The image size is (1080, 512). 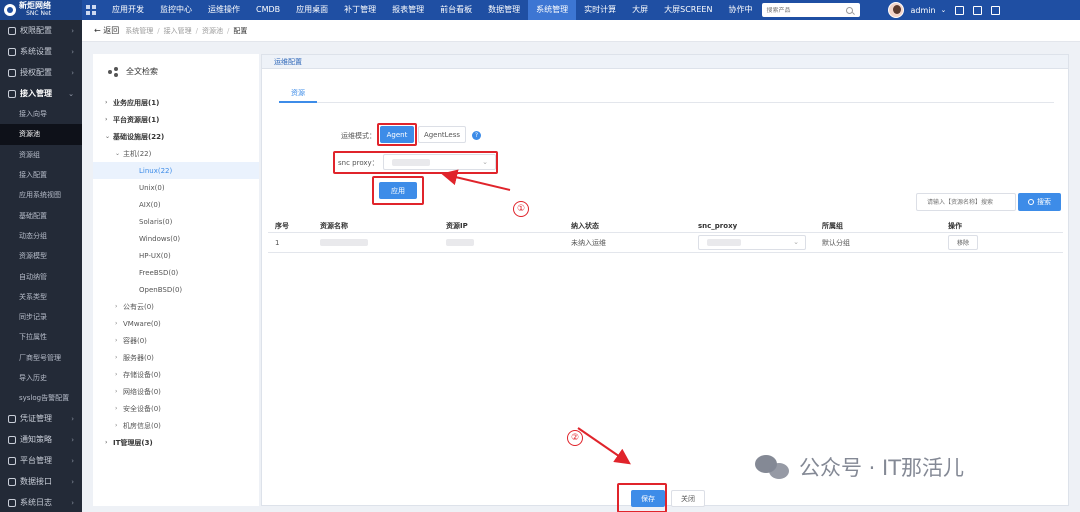 What do you see at coordinates (41, 175) in the screenshot?
I see `sidebar-subitem: 接入配置` at bounding box center [41, 175].